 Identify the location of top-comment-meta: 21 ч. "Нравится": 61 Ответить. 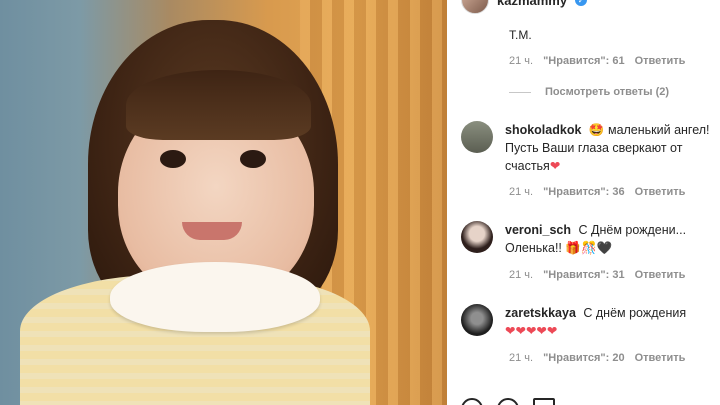
(597, 61).